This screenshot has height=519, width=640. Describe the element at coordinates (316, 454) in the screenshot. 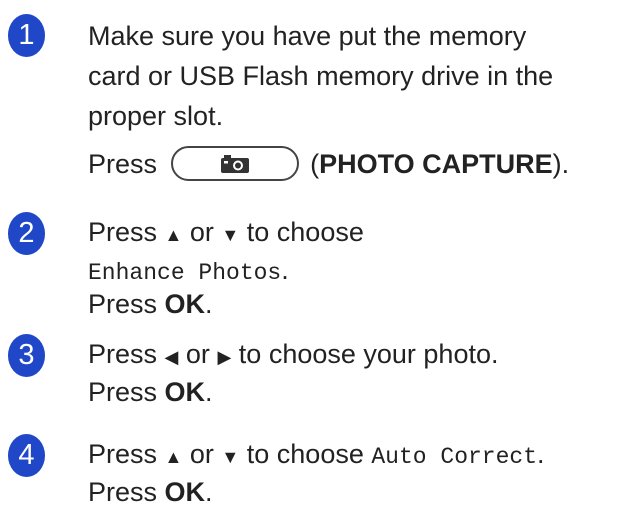

I see `step-4-line-1: Press ▲ or ▼ to choose Auto Correct.` at that location.